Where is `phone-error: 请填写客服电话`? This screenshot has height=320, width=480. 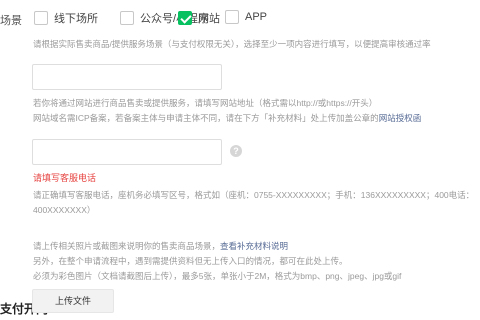 phone-error: 请填写客服电话 is located at coordinates (65, 178).